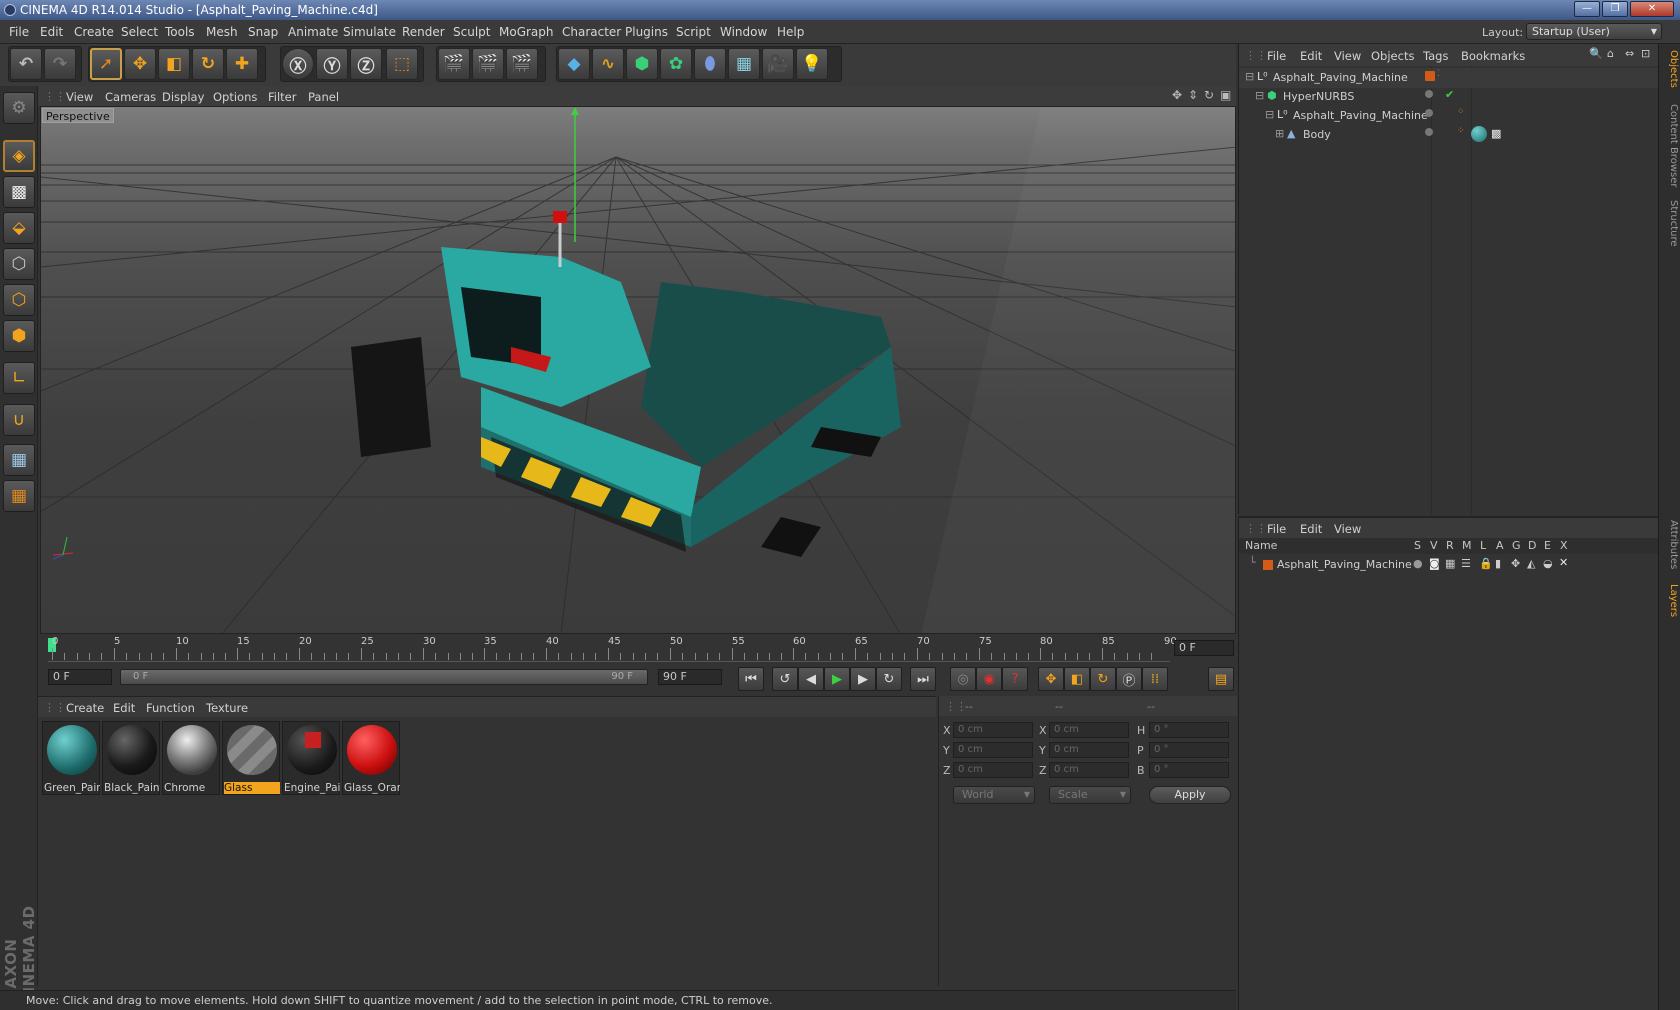  What do you see at coordinates (191, 758) in the screenshot?
I see `material-swatch: Chrome` at bounding box center [191, 758].